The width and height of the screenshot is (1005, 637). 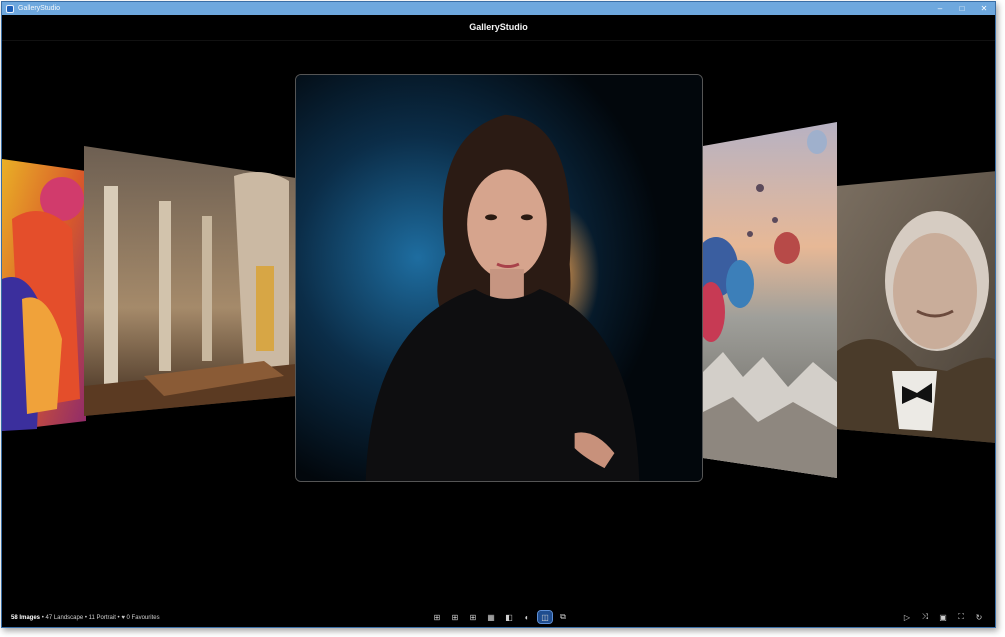 What do you see at coordinates (770, 300) in the screenshot?
I see `hot-air-balloons-photo` at bounding box center [770, 300].